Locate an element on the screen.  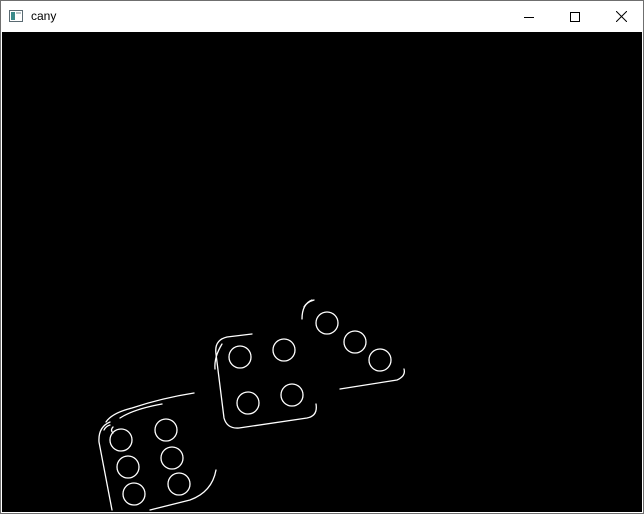
maximize-icon is located at coordinates (575, 16).